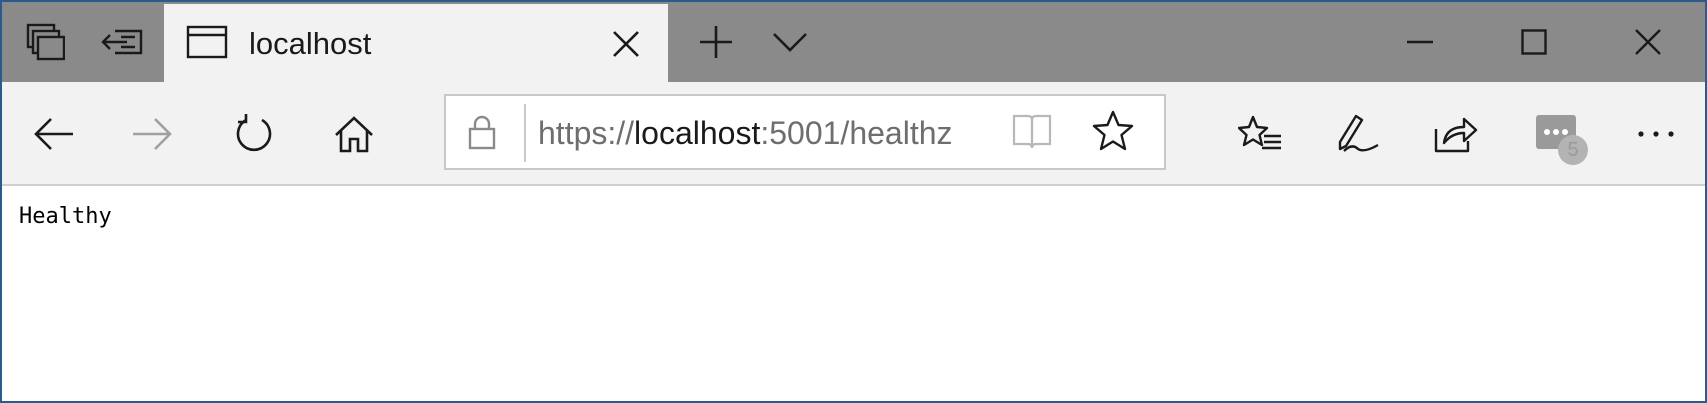  I want to click on refresh-button, so click(254, 134).